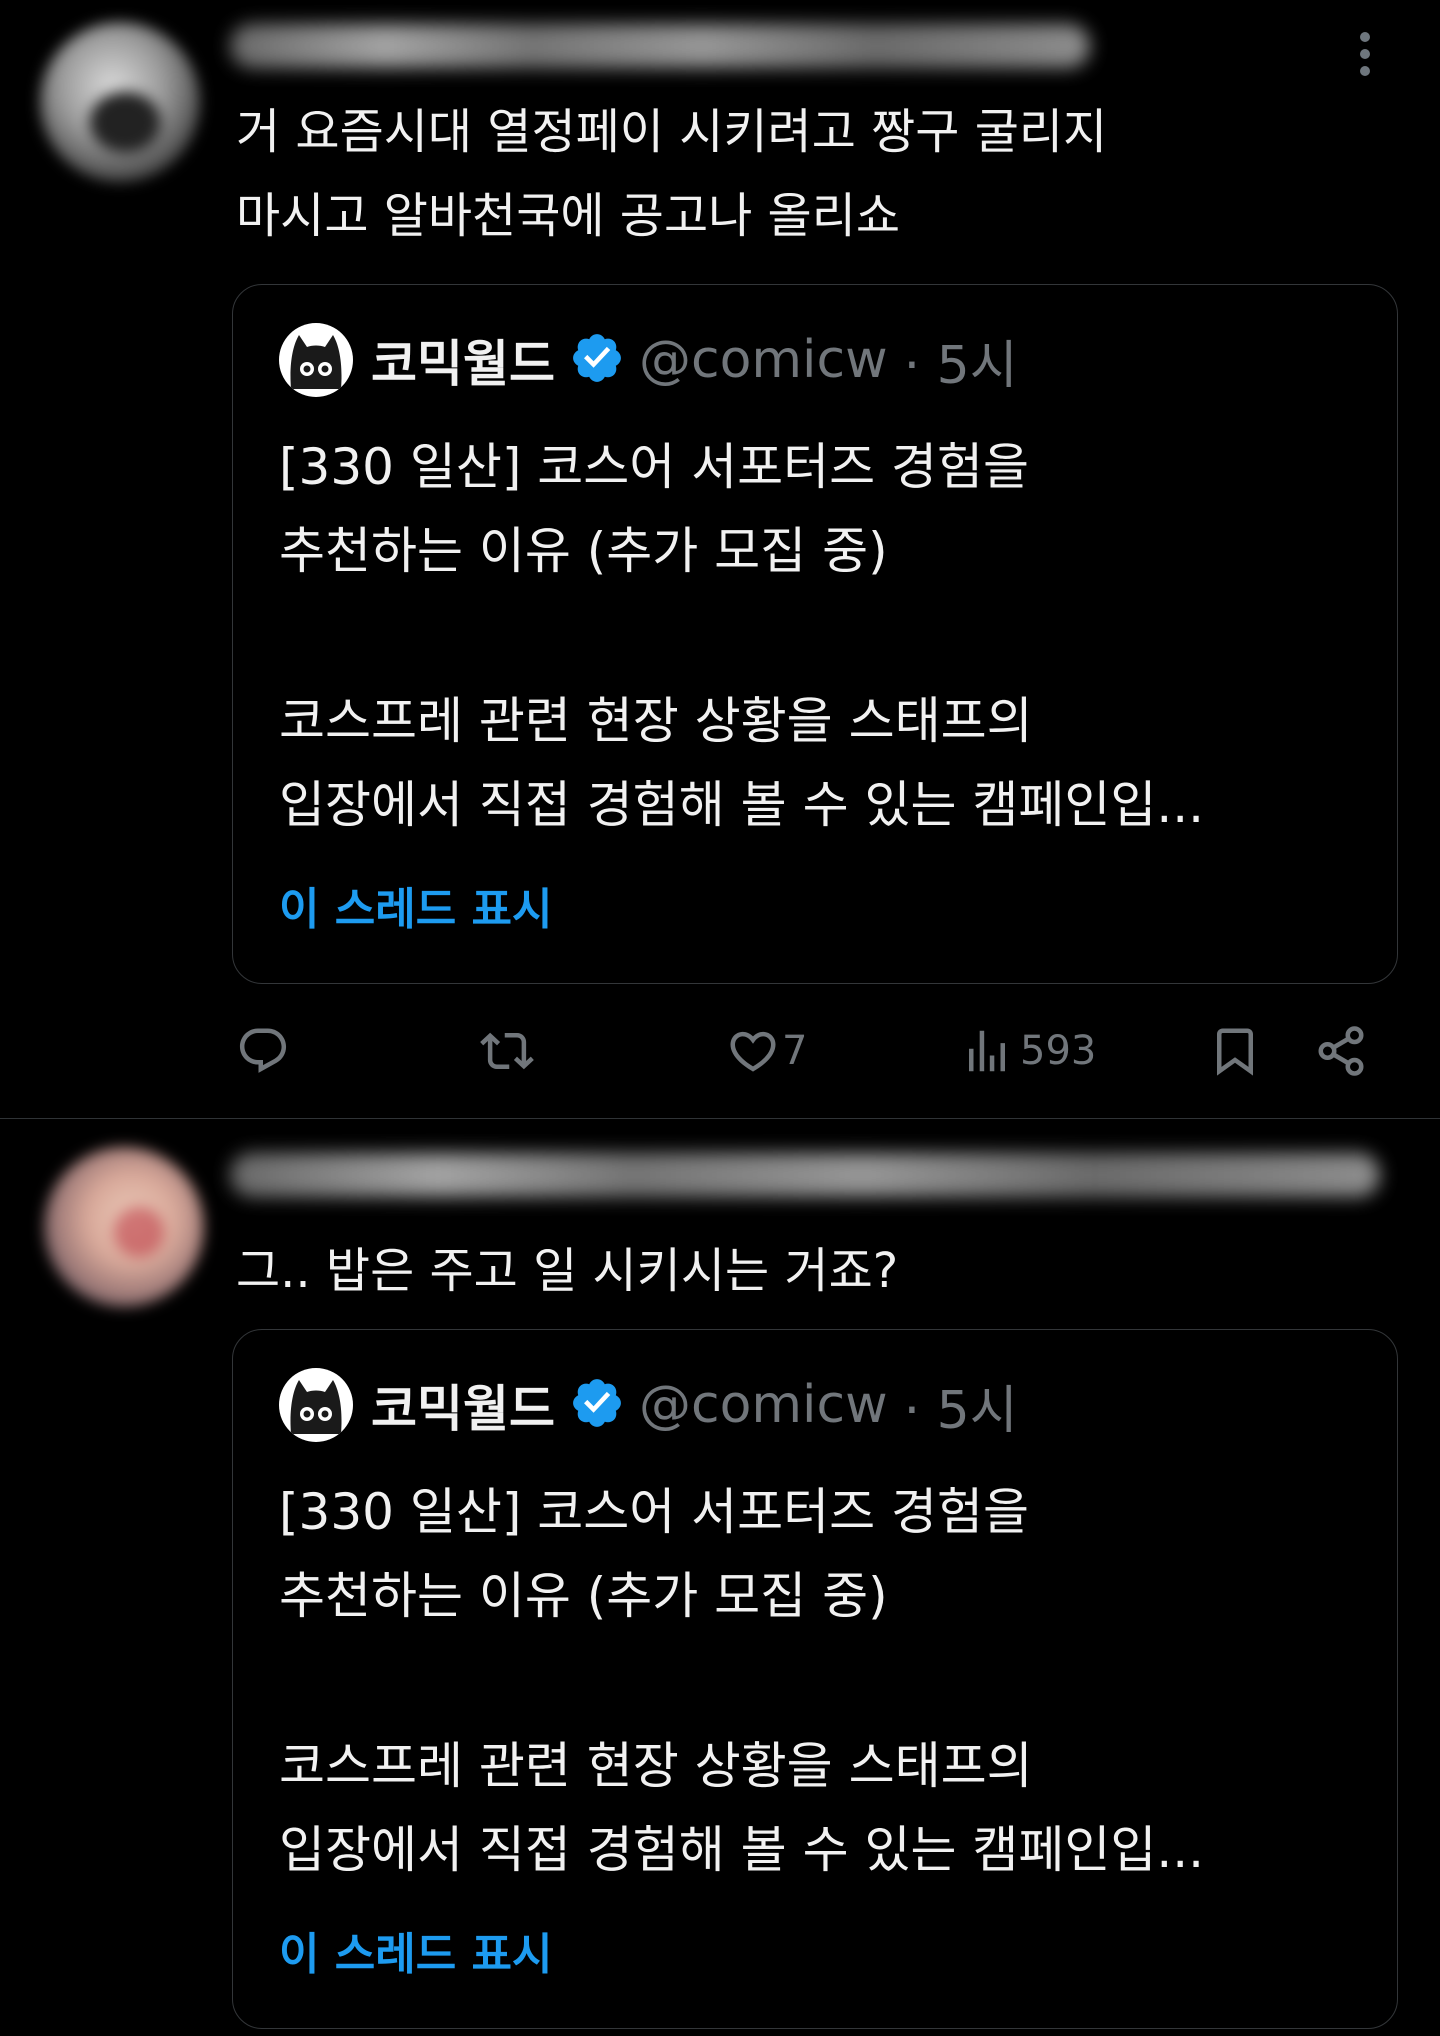 This screenshot has height=2036, width=1440. I want to click on reply-icon, so click(263, 1050).